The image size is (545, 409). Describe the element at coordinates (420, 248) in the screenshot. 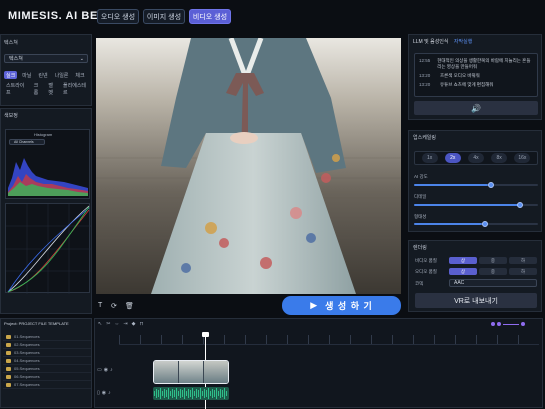

I see `render-title: 렌더링` at that location.